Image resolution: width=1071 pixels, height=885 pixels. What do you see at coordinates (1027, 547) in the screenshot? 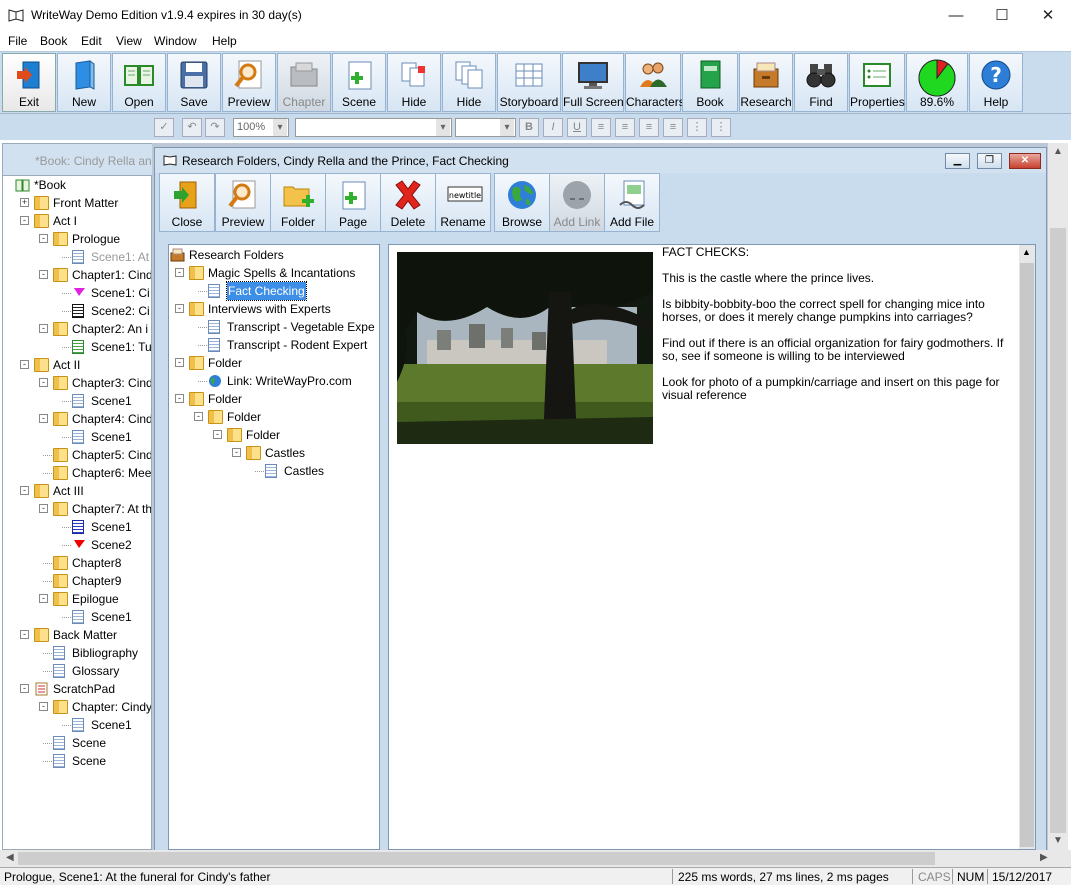
I see `editor-vertical-scrollbar: ▲` at bounding box center [1027, 547].